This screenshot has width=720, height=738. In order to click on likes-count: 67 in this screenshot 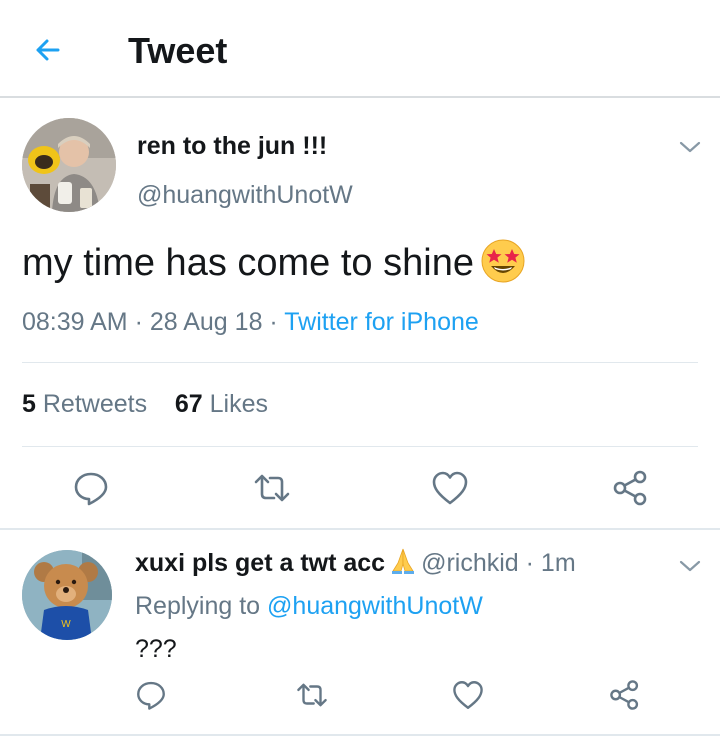, I will do `click(188, 404)`.